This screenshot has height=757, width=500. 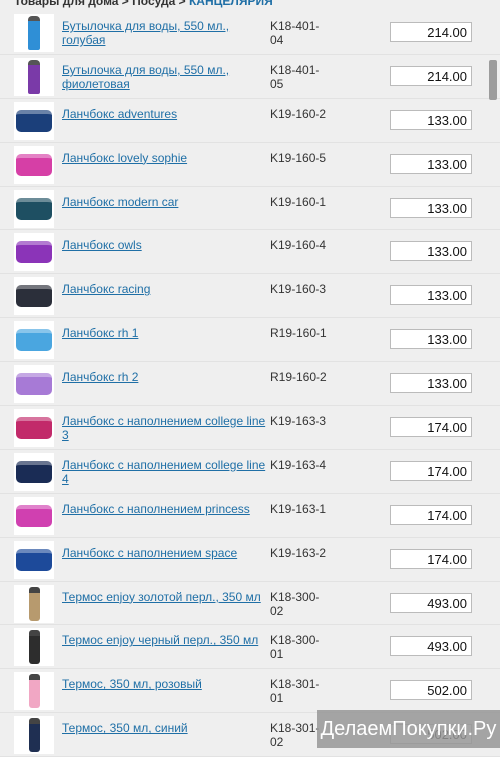 I want to click on product-name-link: Ланчбокс adventures, so click(x=167, y=114).